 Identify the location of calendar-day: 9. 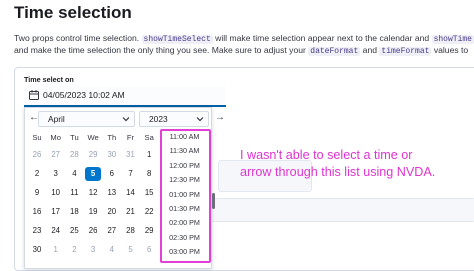
(37, 193).